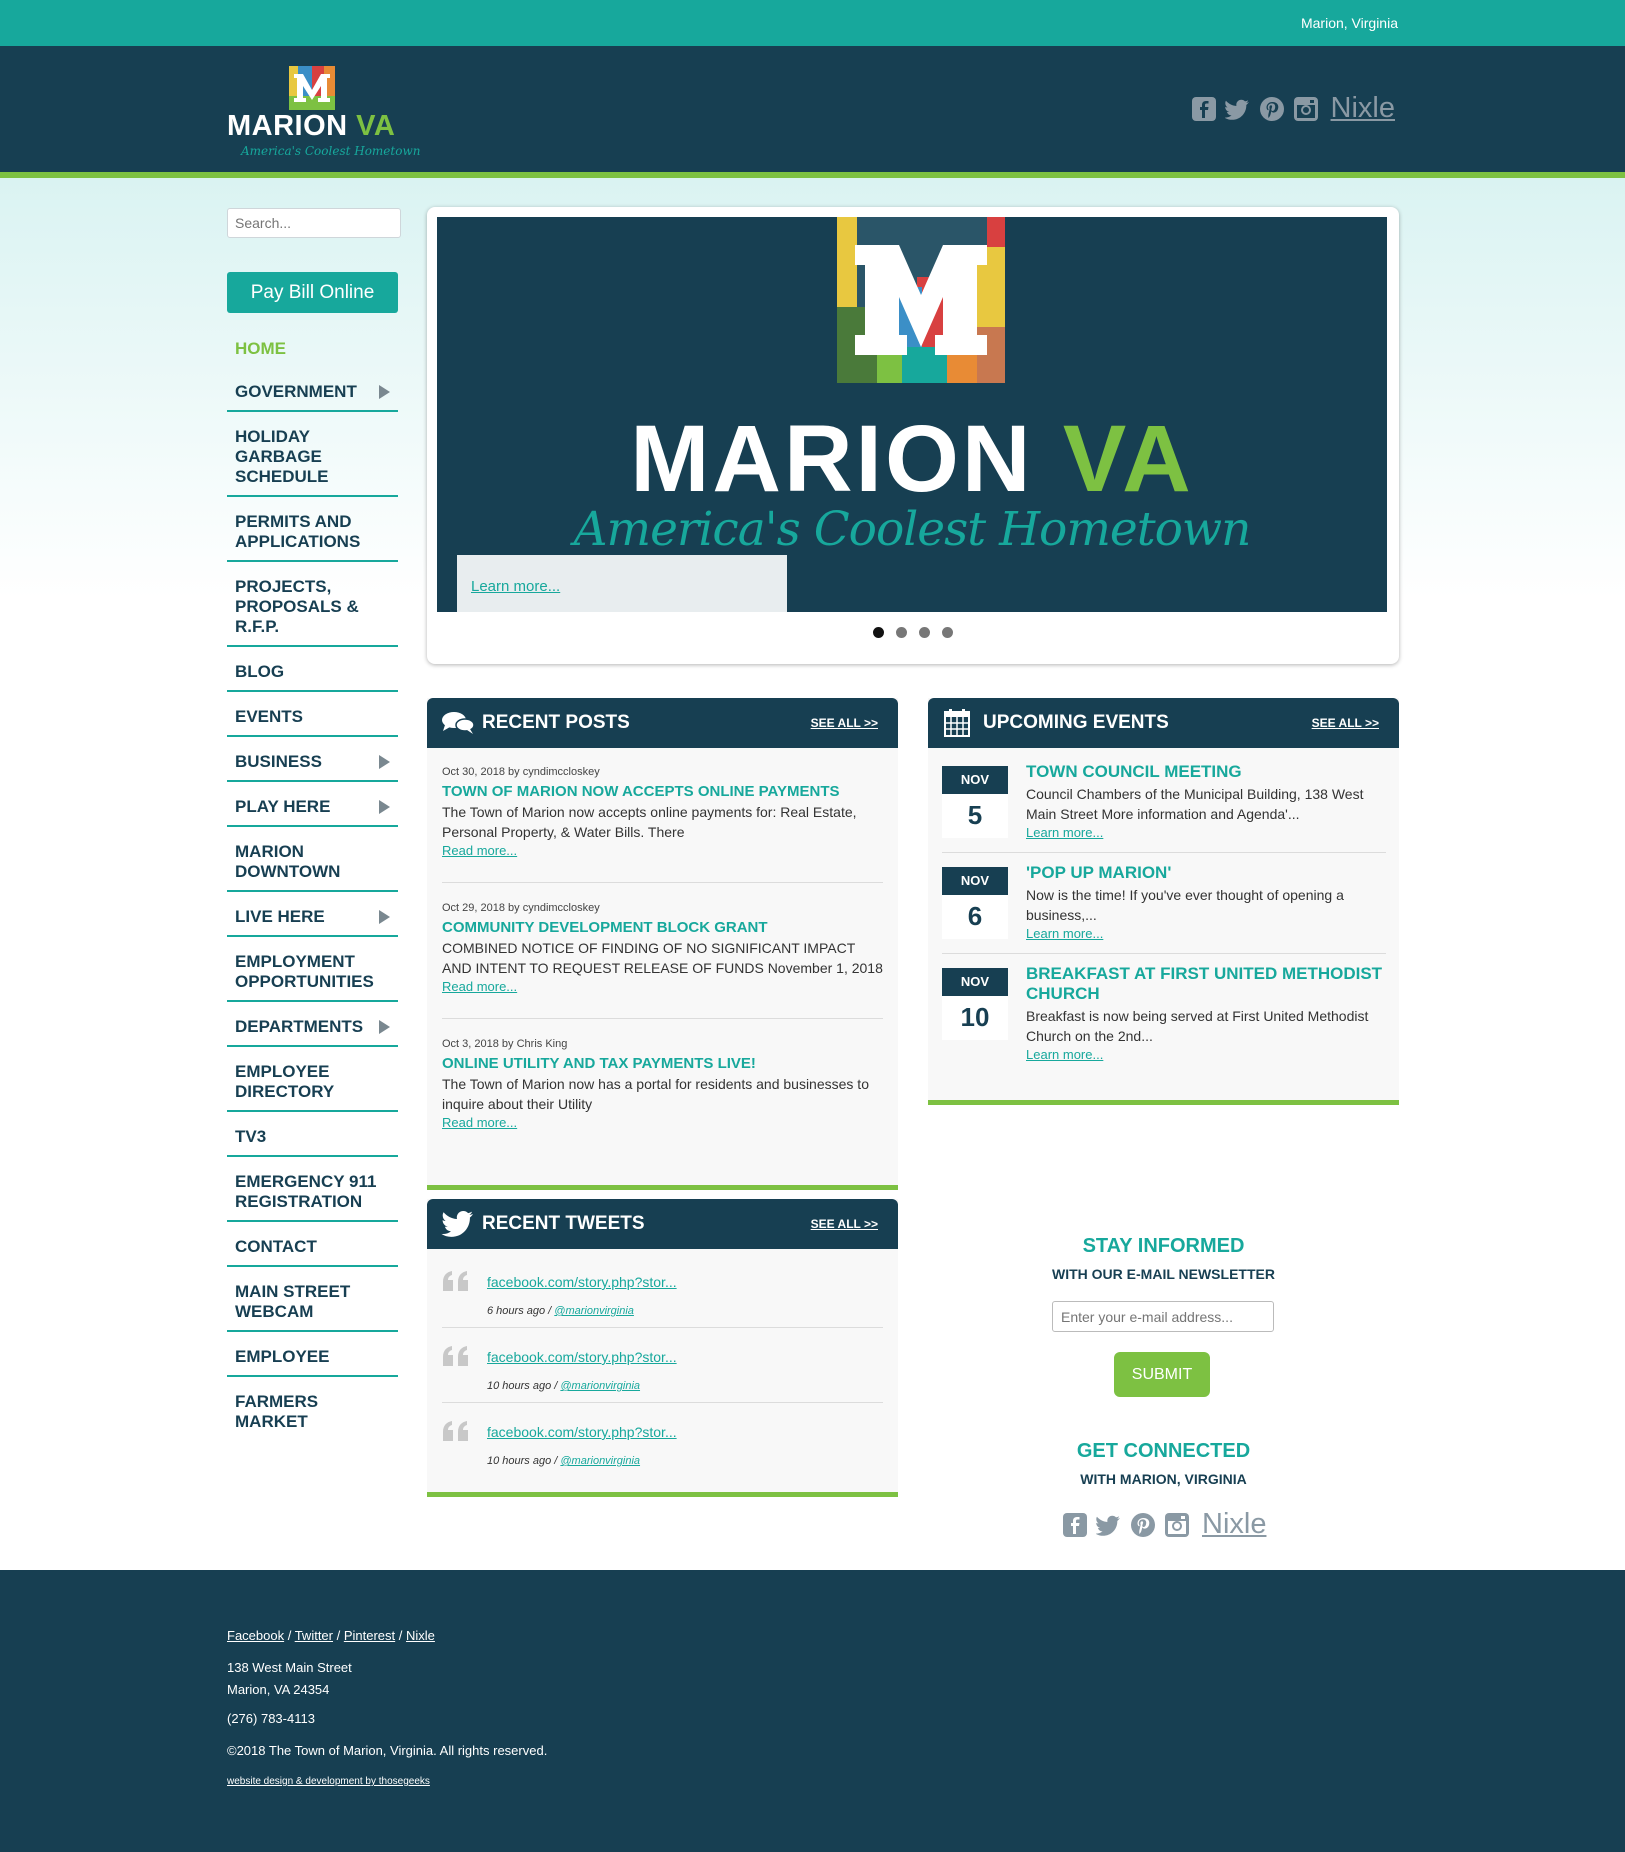 The image size is (1625, 1852). Describe the element at coordinates (312, 609) in the screenshot. I see `nav-item-projects: PROJECTS, PROPOSALS & R.F.P.` at that location.